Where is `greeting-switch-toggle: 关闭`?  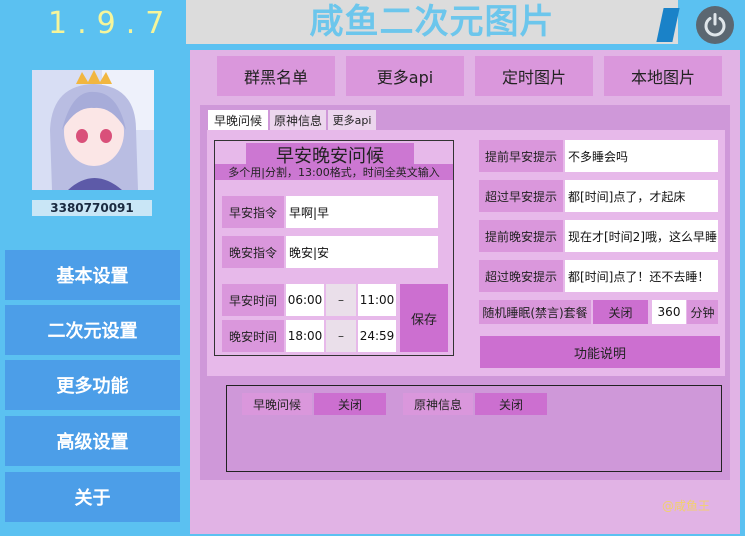 greeting-switch-toggle: 关闭 is located at coordinates (350, 404).